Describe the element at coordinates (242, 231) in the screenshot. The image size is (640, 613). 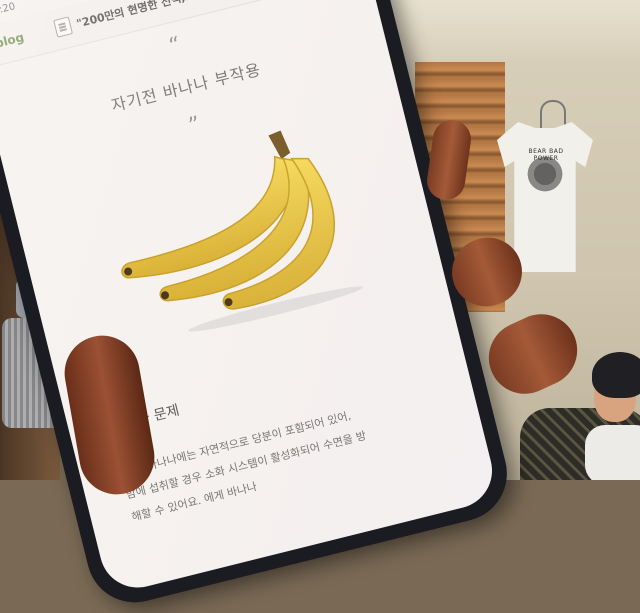
I see `banana-image` at that location.